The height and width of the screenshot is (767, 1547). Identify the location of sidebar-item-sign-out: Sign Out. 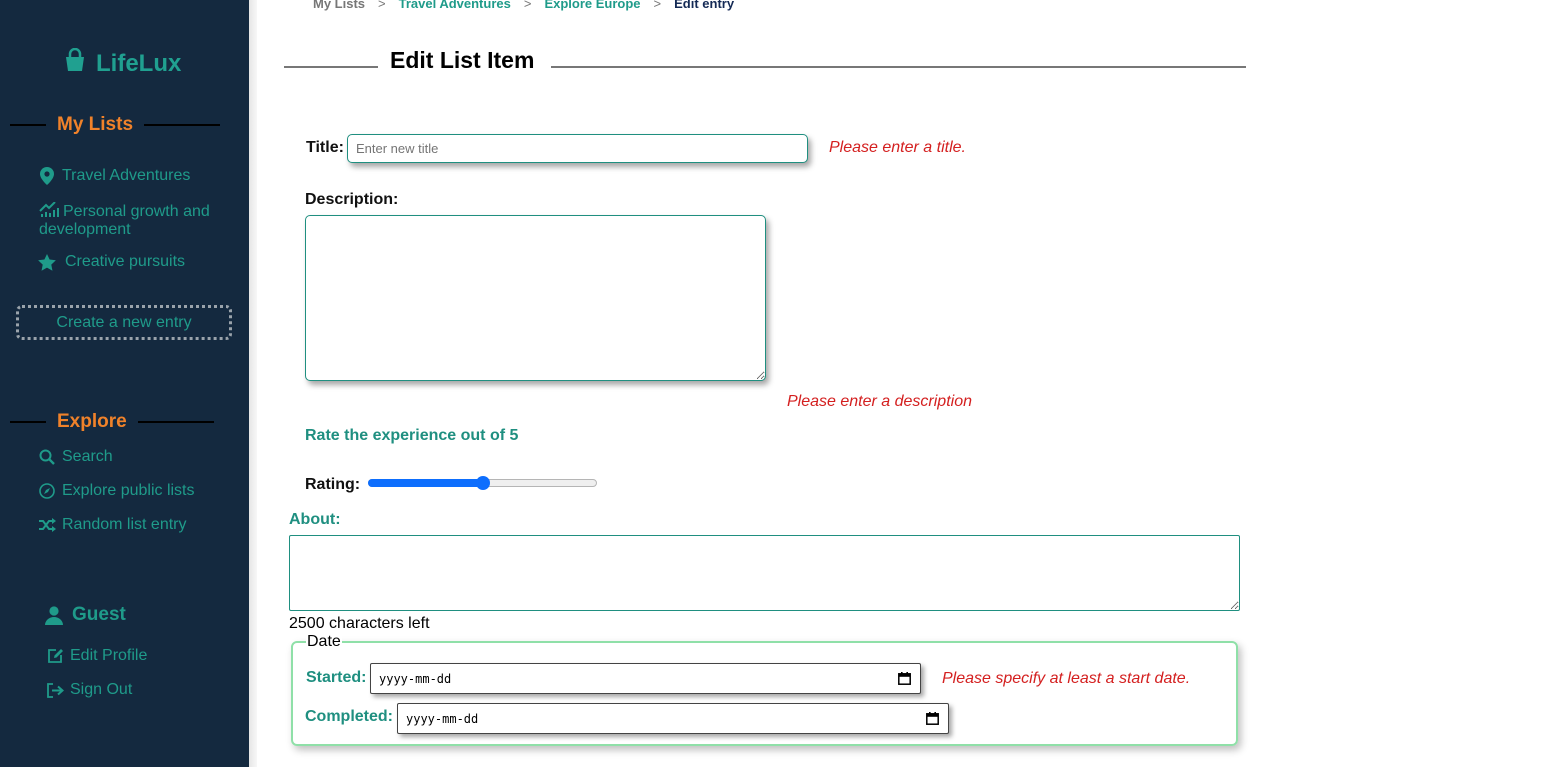
(89, 690).